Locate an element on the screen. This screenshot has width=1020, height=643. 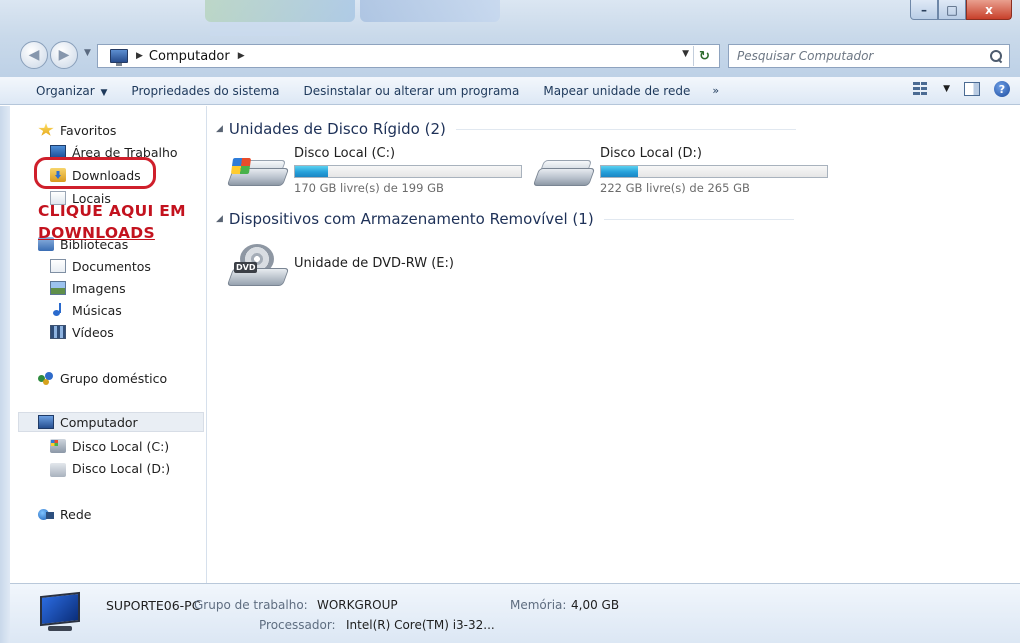
sidebar-item-videos: Vídeos is located at coordinates (82, 332).